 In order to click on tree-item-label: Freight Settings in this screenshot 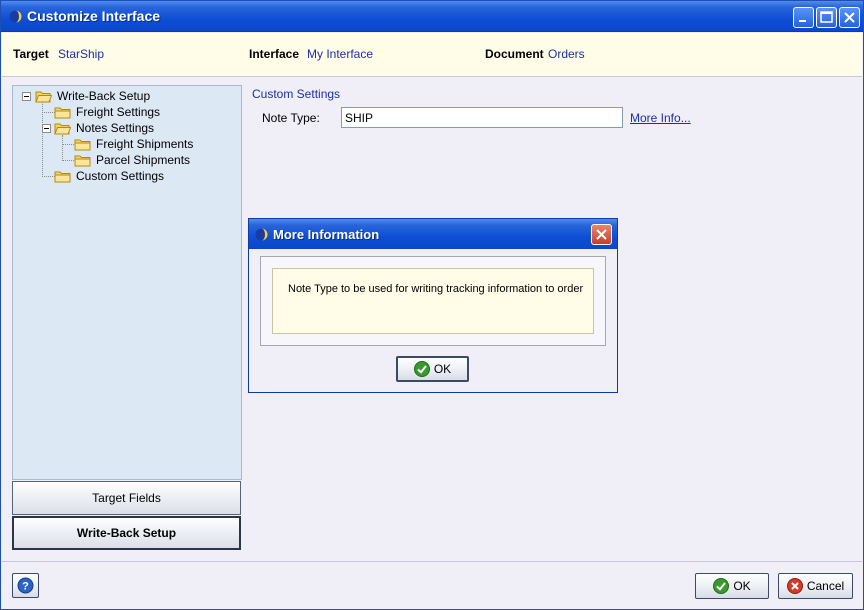, I will do `click(118, 112)`.